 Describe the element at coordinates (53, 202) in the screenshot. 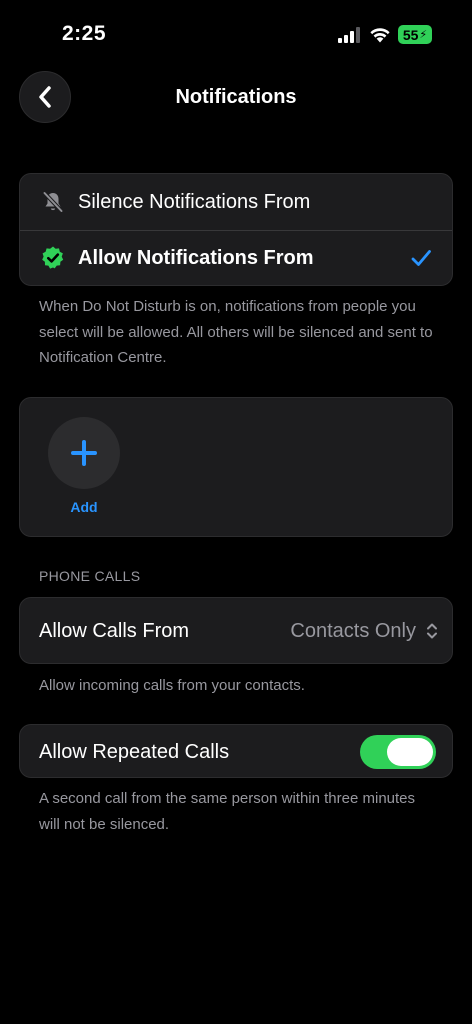

I see `bell-slash-icon` at that location.